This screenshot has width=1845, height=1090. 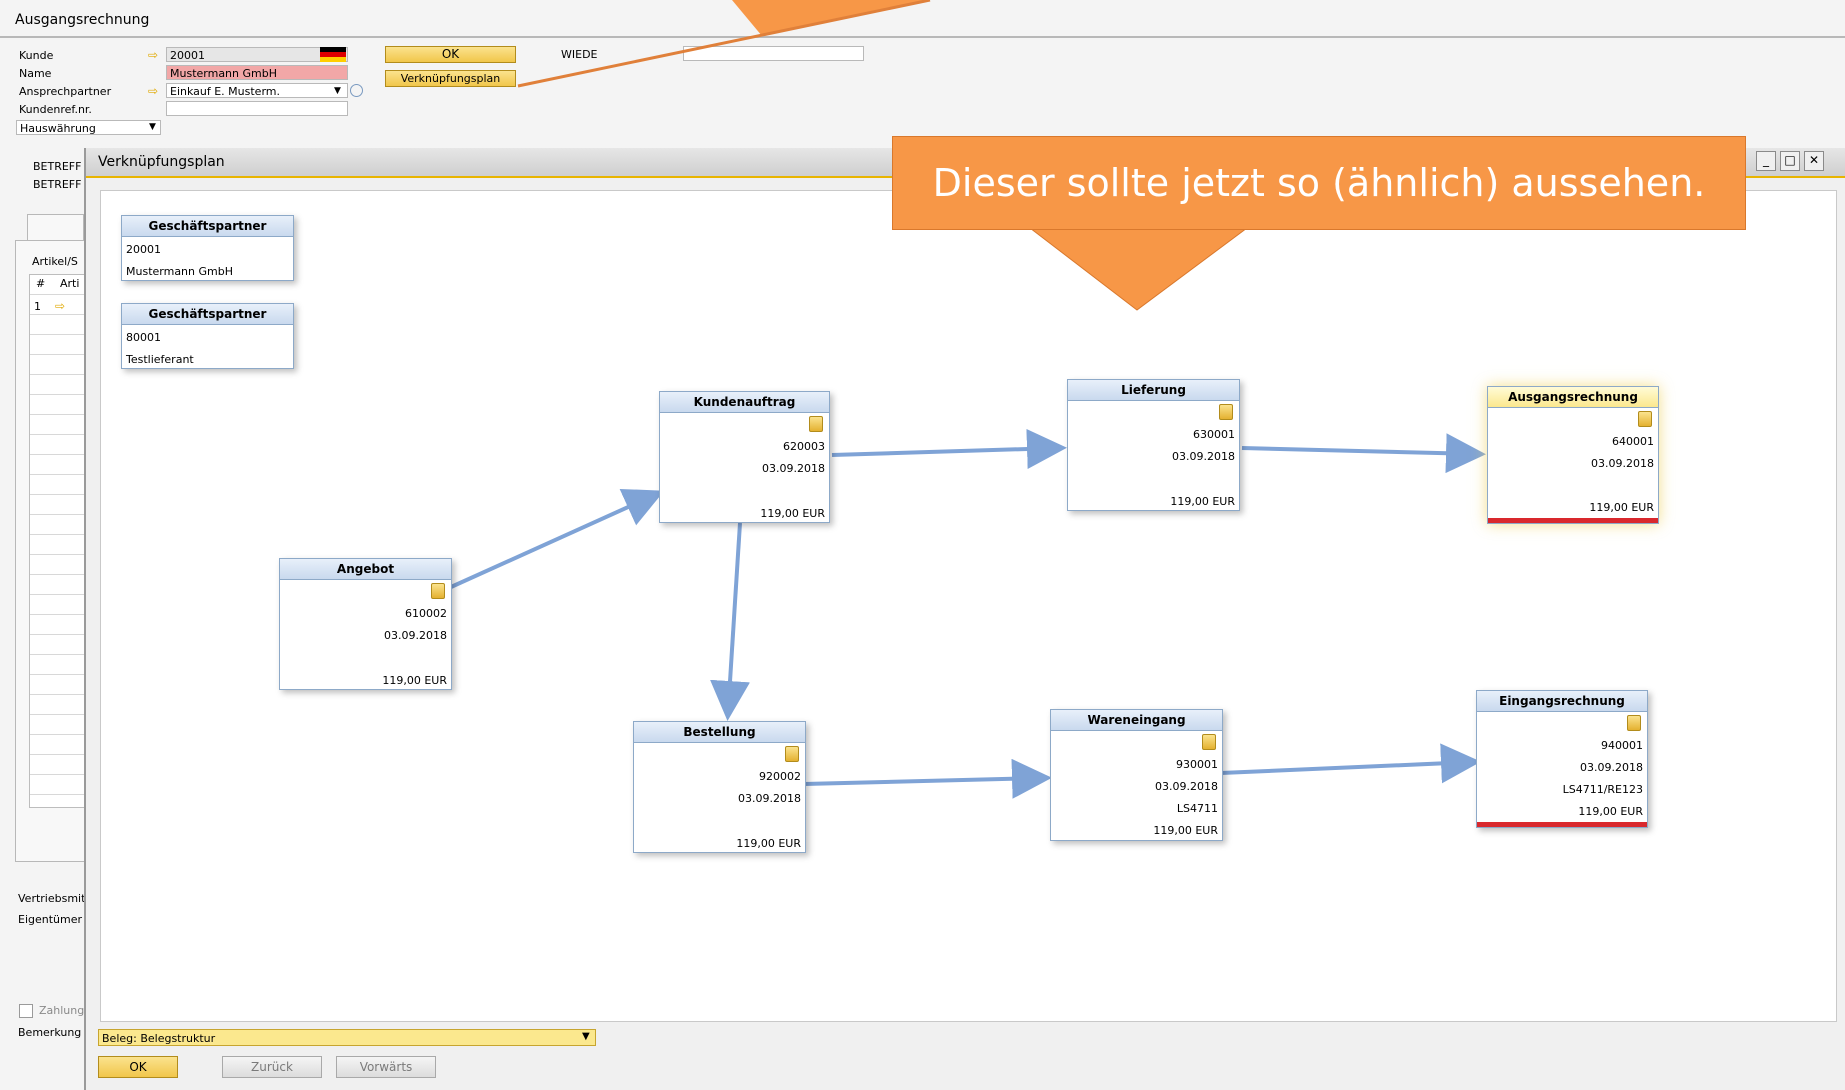 I want to click on callout-leader-line, so click(x=724, y=44).